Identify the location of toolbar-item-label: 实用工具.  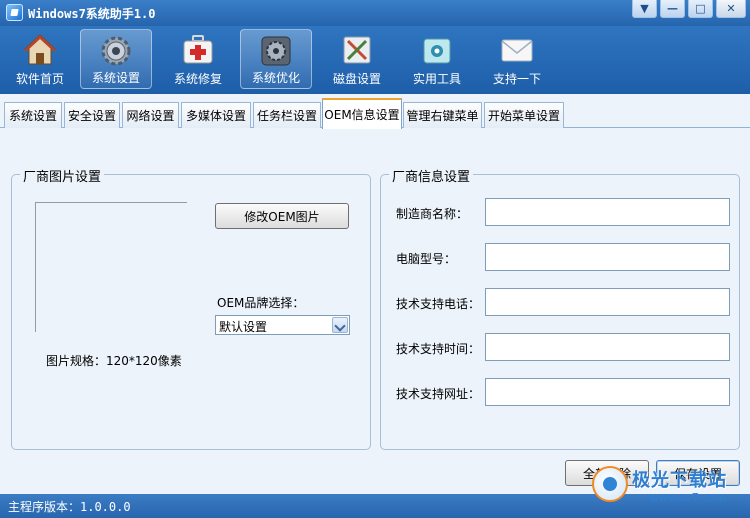
(436, 79).